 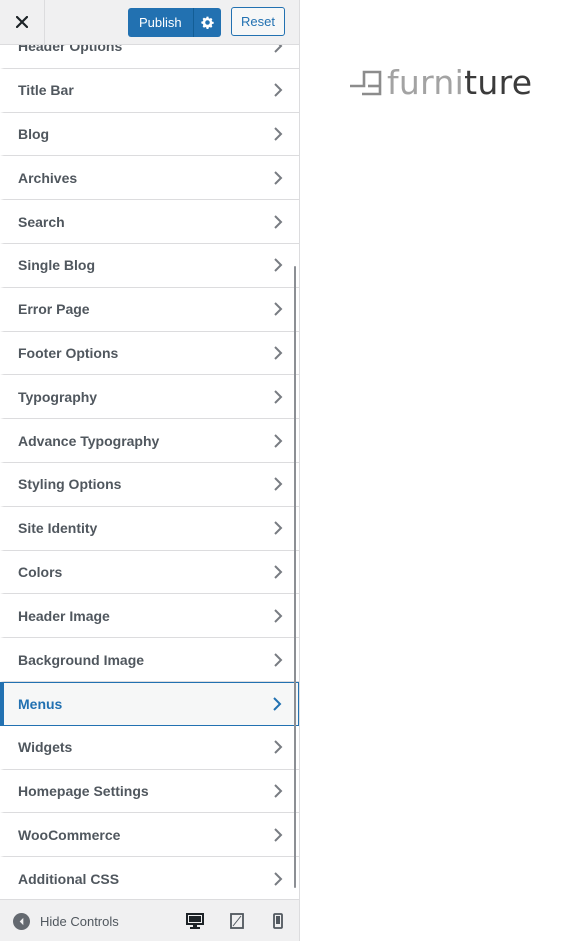 What do you see at coordinates (498, 82) in the screenshot?
I see `logo-text-dark: ture` at bounding box center [498, 82].